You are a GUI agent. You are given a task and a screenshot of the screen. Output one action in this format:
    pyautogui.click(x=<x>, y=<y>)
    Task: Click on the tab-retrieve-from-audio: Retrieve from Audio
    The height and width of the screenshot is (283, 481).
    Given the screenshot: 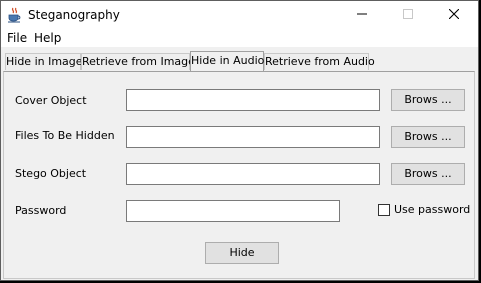 What is the action you would take?
    pyautogui.click(x=319, y=61)
    